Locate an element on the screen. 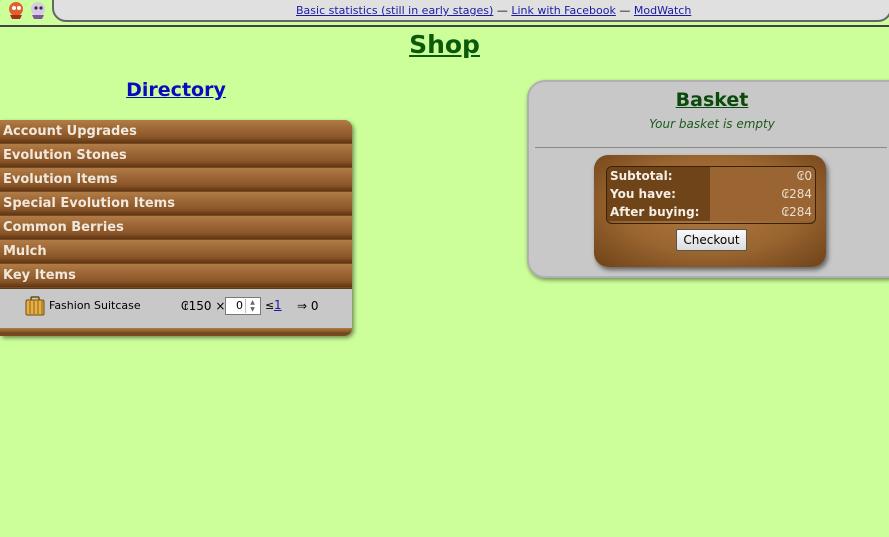  modwatch-link: ModWatch is located at coordinates (662, 10).